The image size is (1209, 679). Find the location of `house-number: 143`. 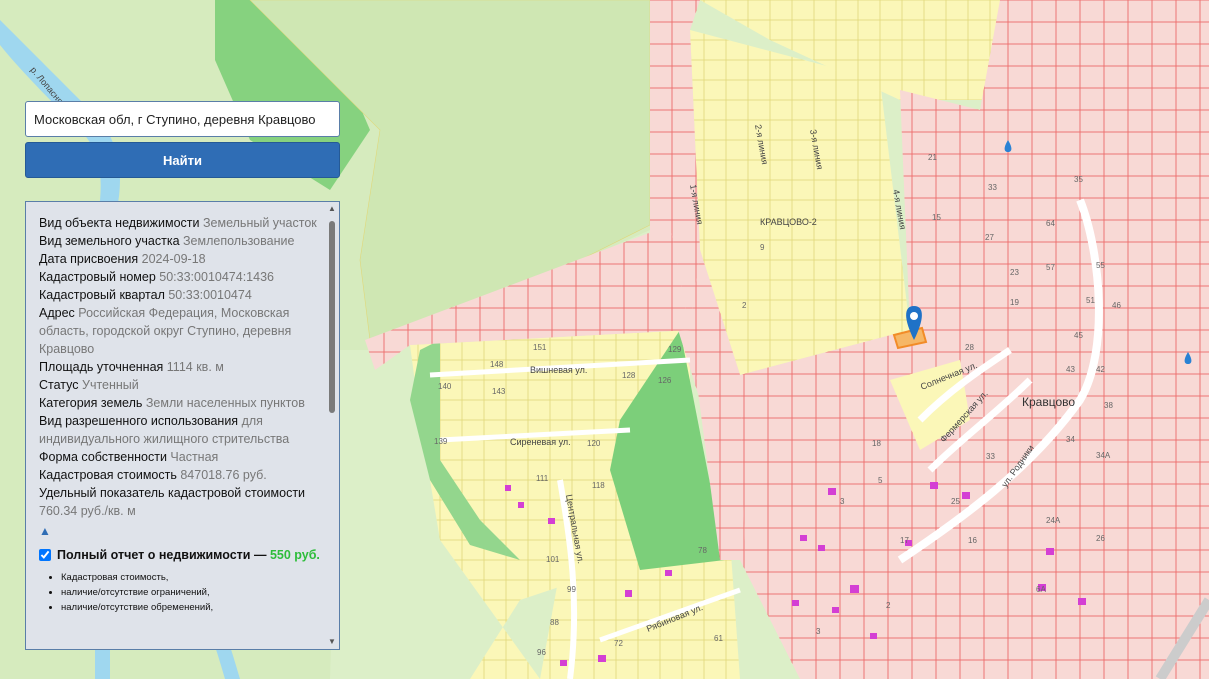

house-number: 143 is located at coordinates (499, 391).